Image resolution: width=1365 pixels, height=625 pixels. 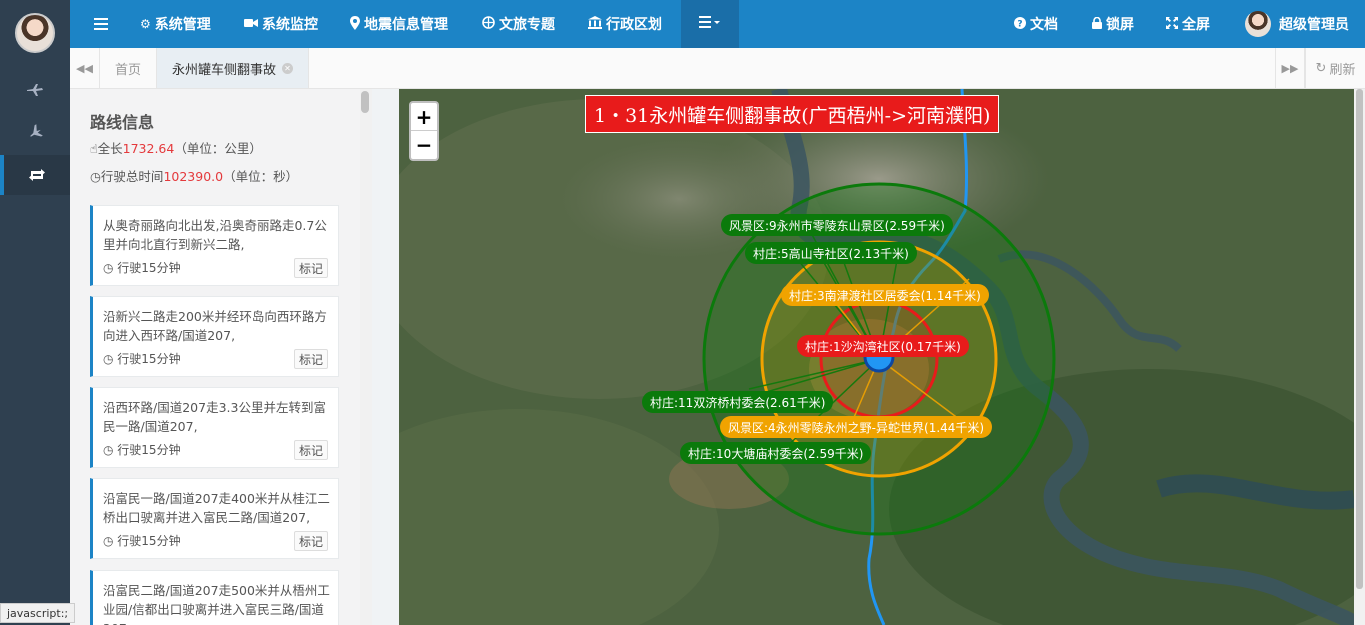 What do you see at coordinates (94, 148) in the screenshot?
I see `pointer-icon: ☝` at bounding box center [94, 148].